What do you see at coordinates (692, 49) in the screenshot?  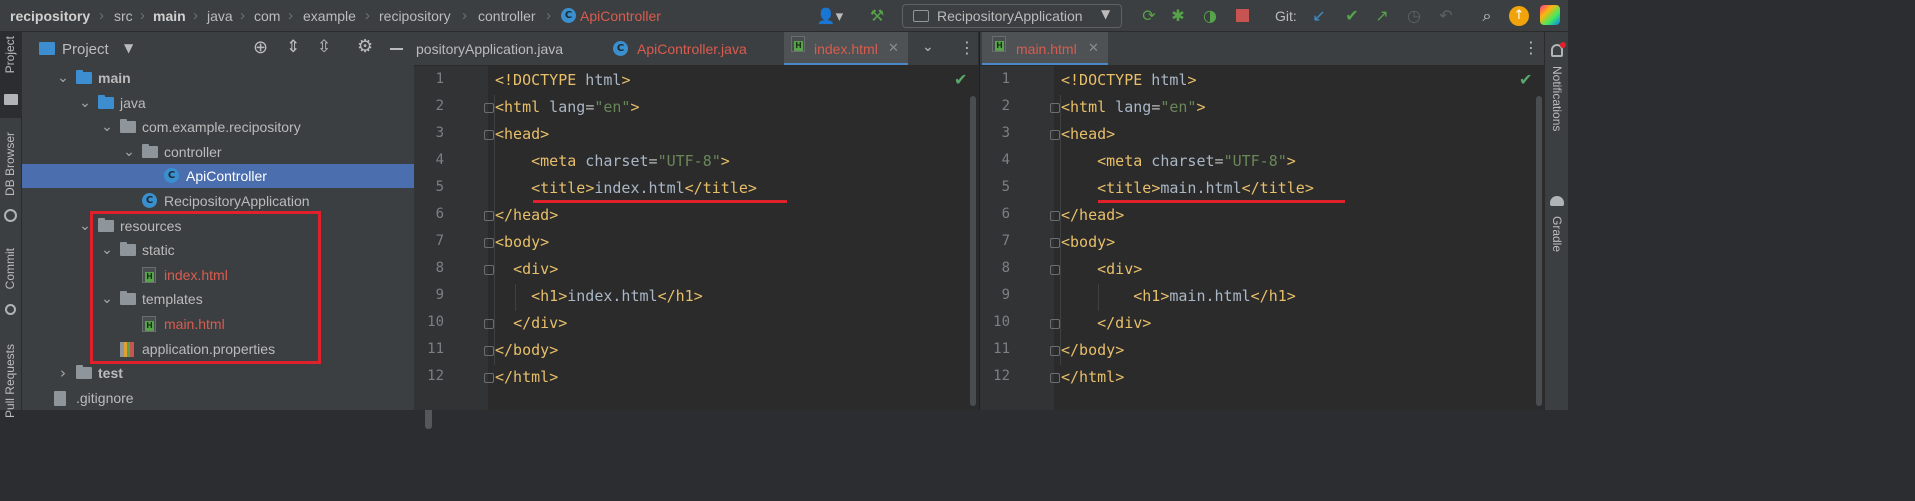 I see `tab-label: ApiController.java` at bounding box center [692, 49].